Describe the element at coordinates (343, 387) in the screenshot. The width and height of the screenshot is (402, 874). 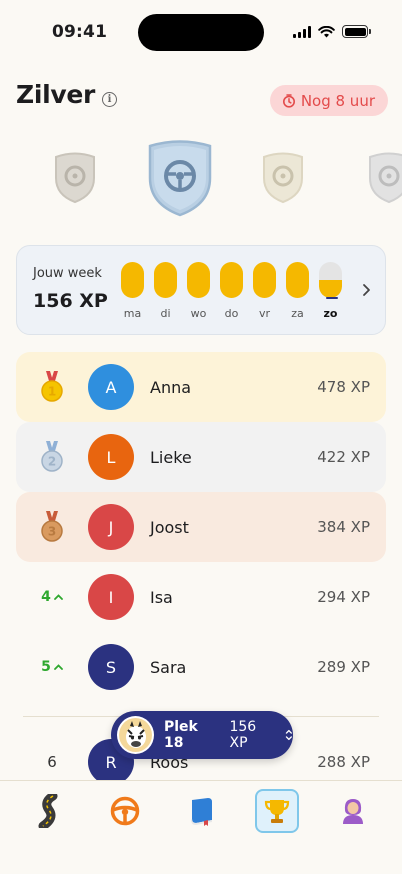
I see `player-xp: 478 XP` at that location.